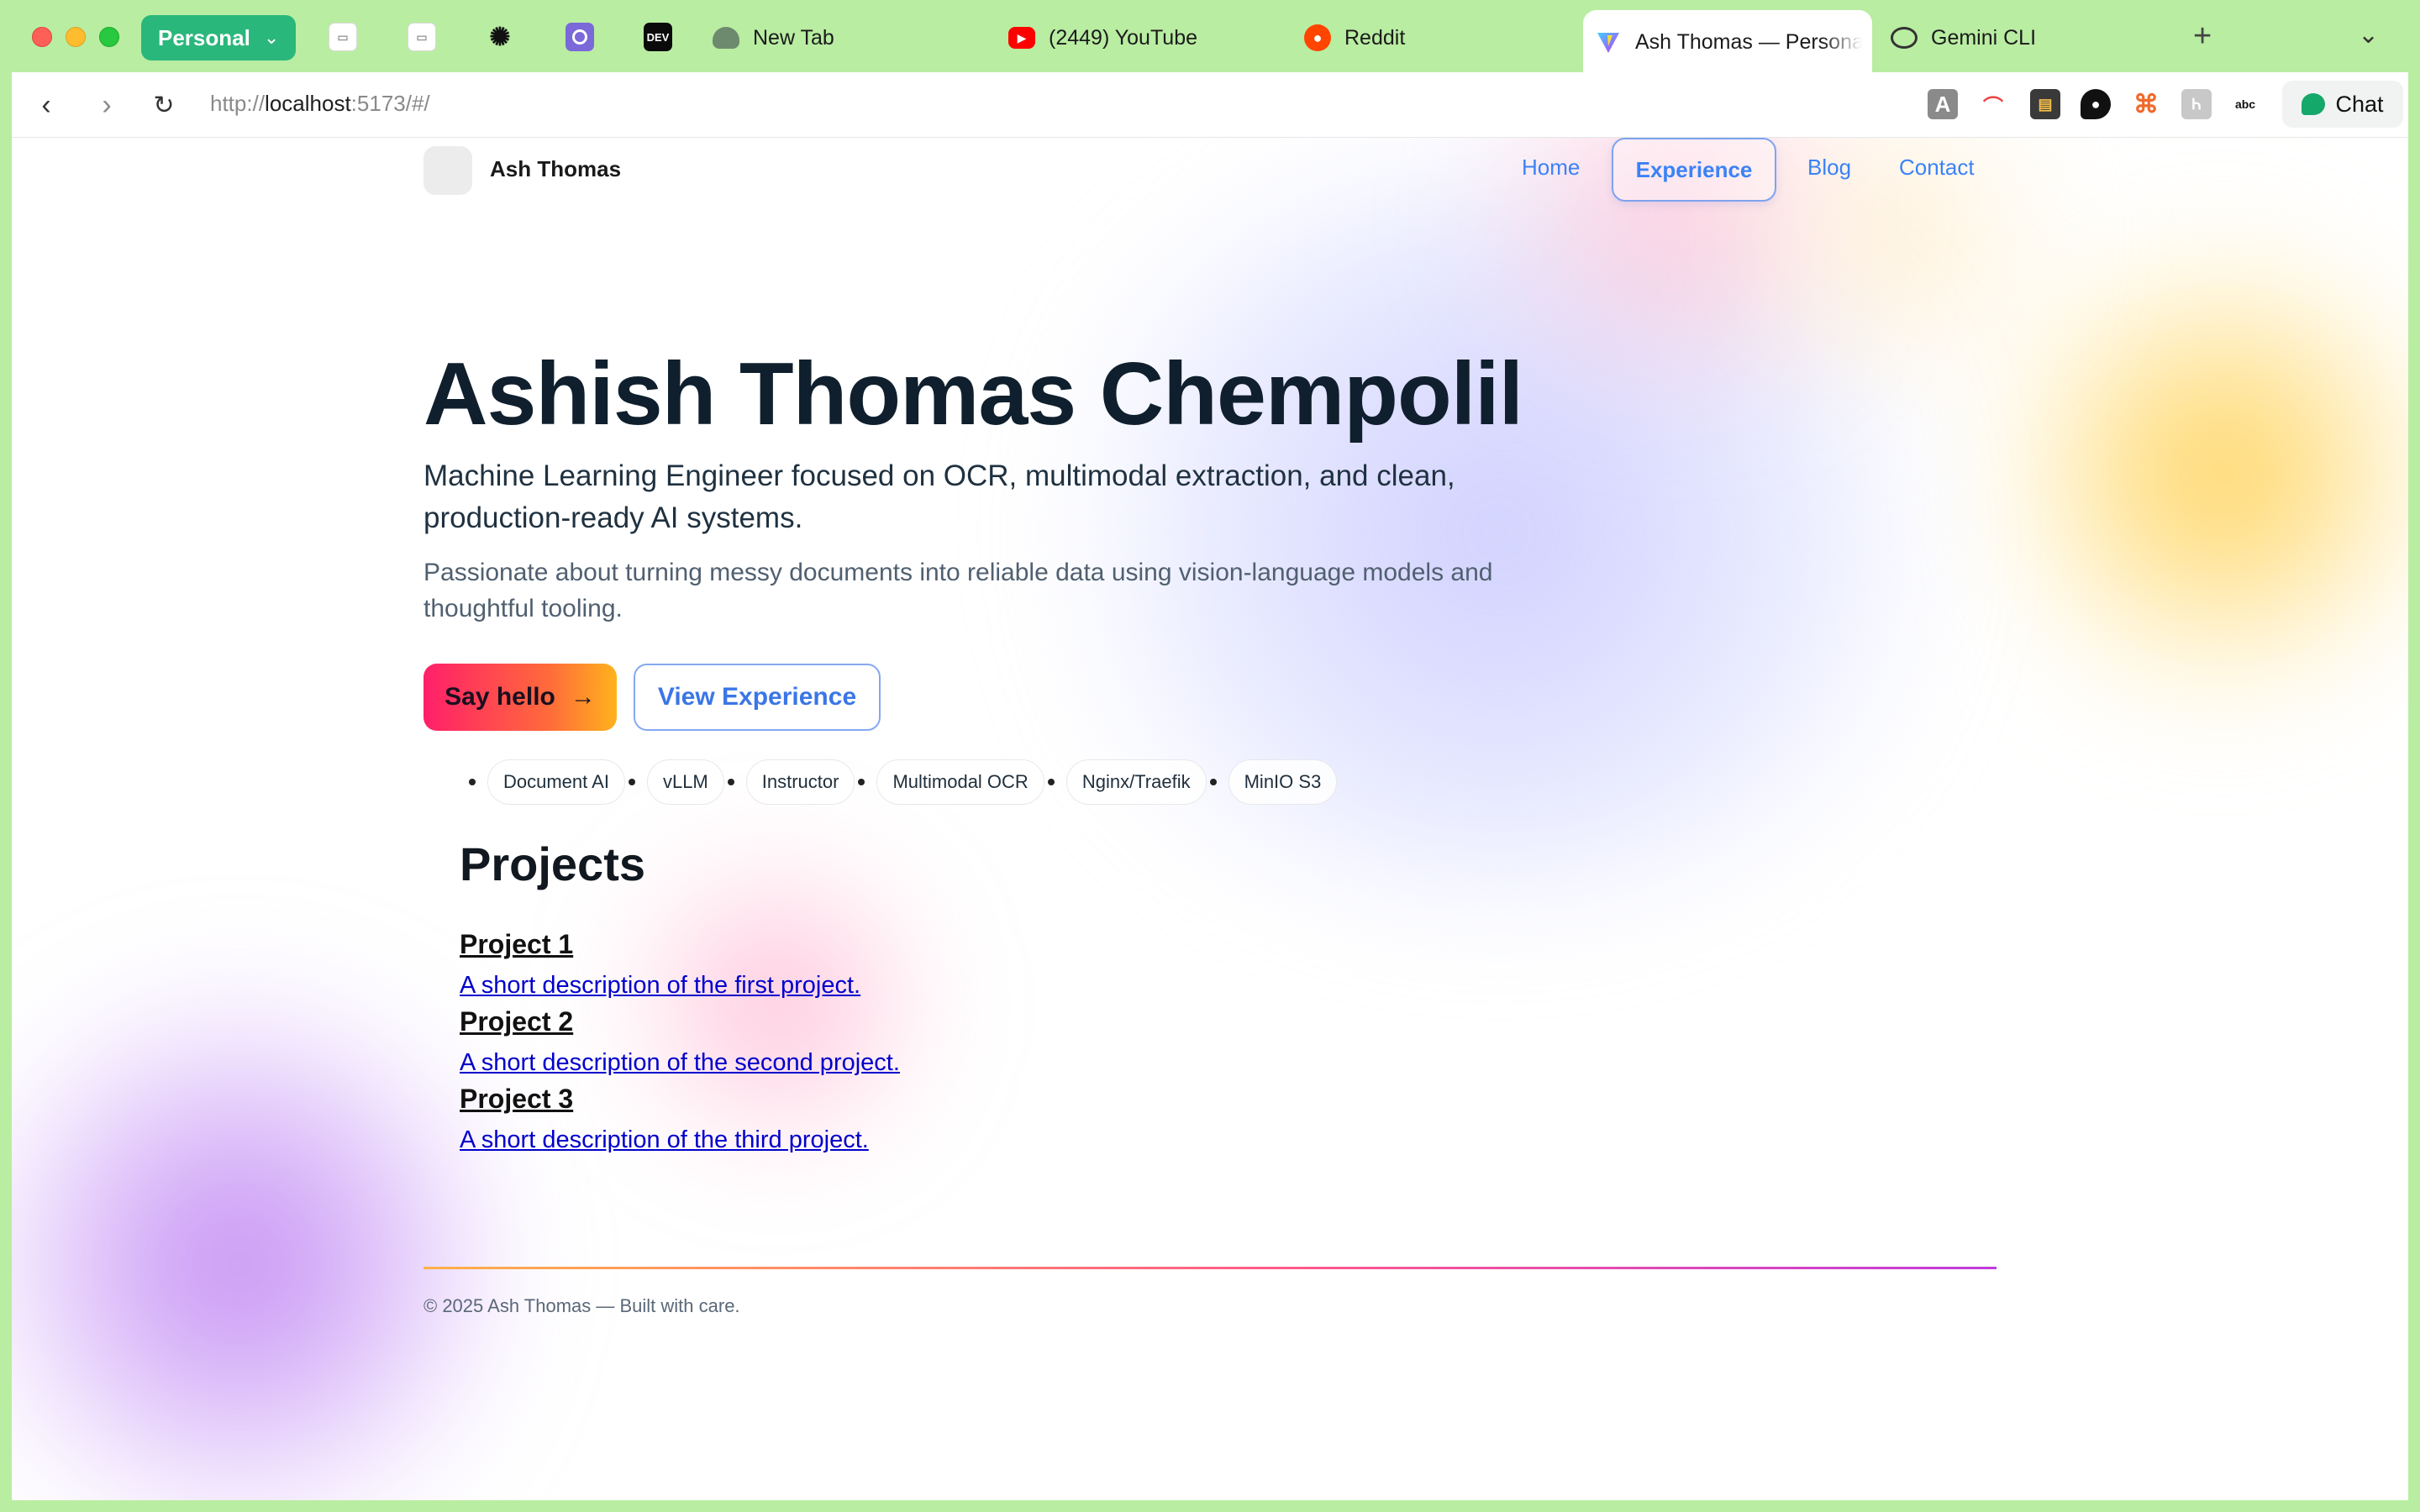 Image resolution: width=2420 pixels, height=1512 pixels. What do you see at coordinates (2359, 104) in the screenshot?
I see `chat-label: Chat` at bounding box center [2359, 104].